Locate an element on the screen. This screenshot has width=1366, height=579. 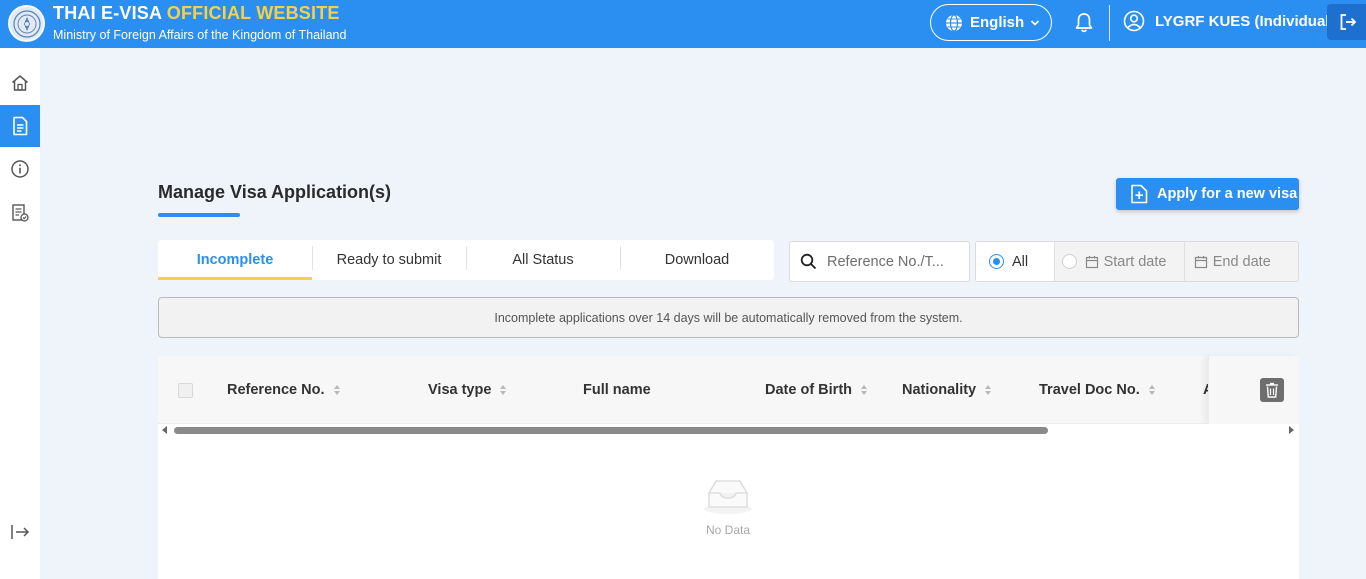
logout-icon is located at coordinates (1348, 22).